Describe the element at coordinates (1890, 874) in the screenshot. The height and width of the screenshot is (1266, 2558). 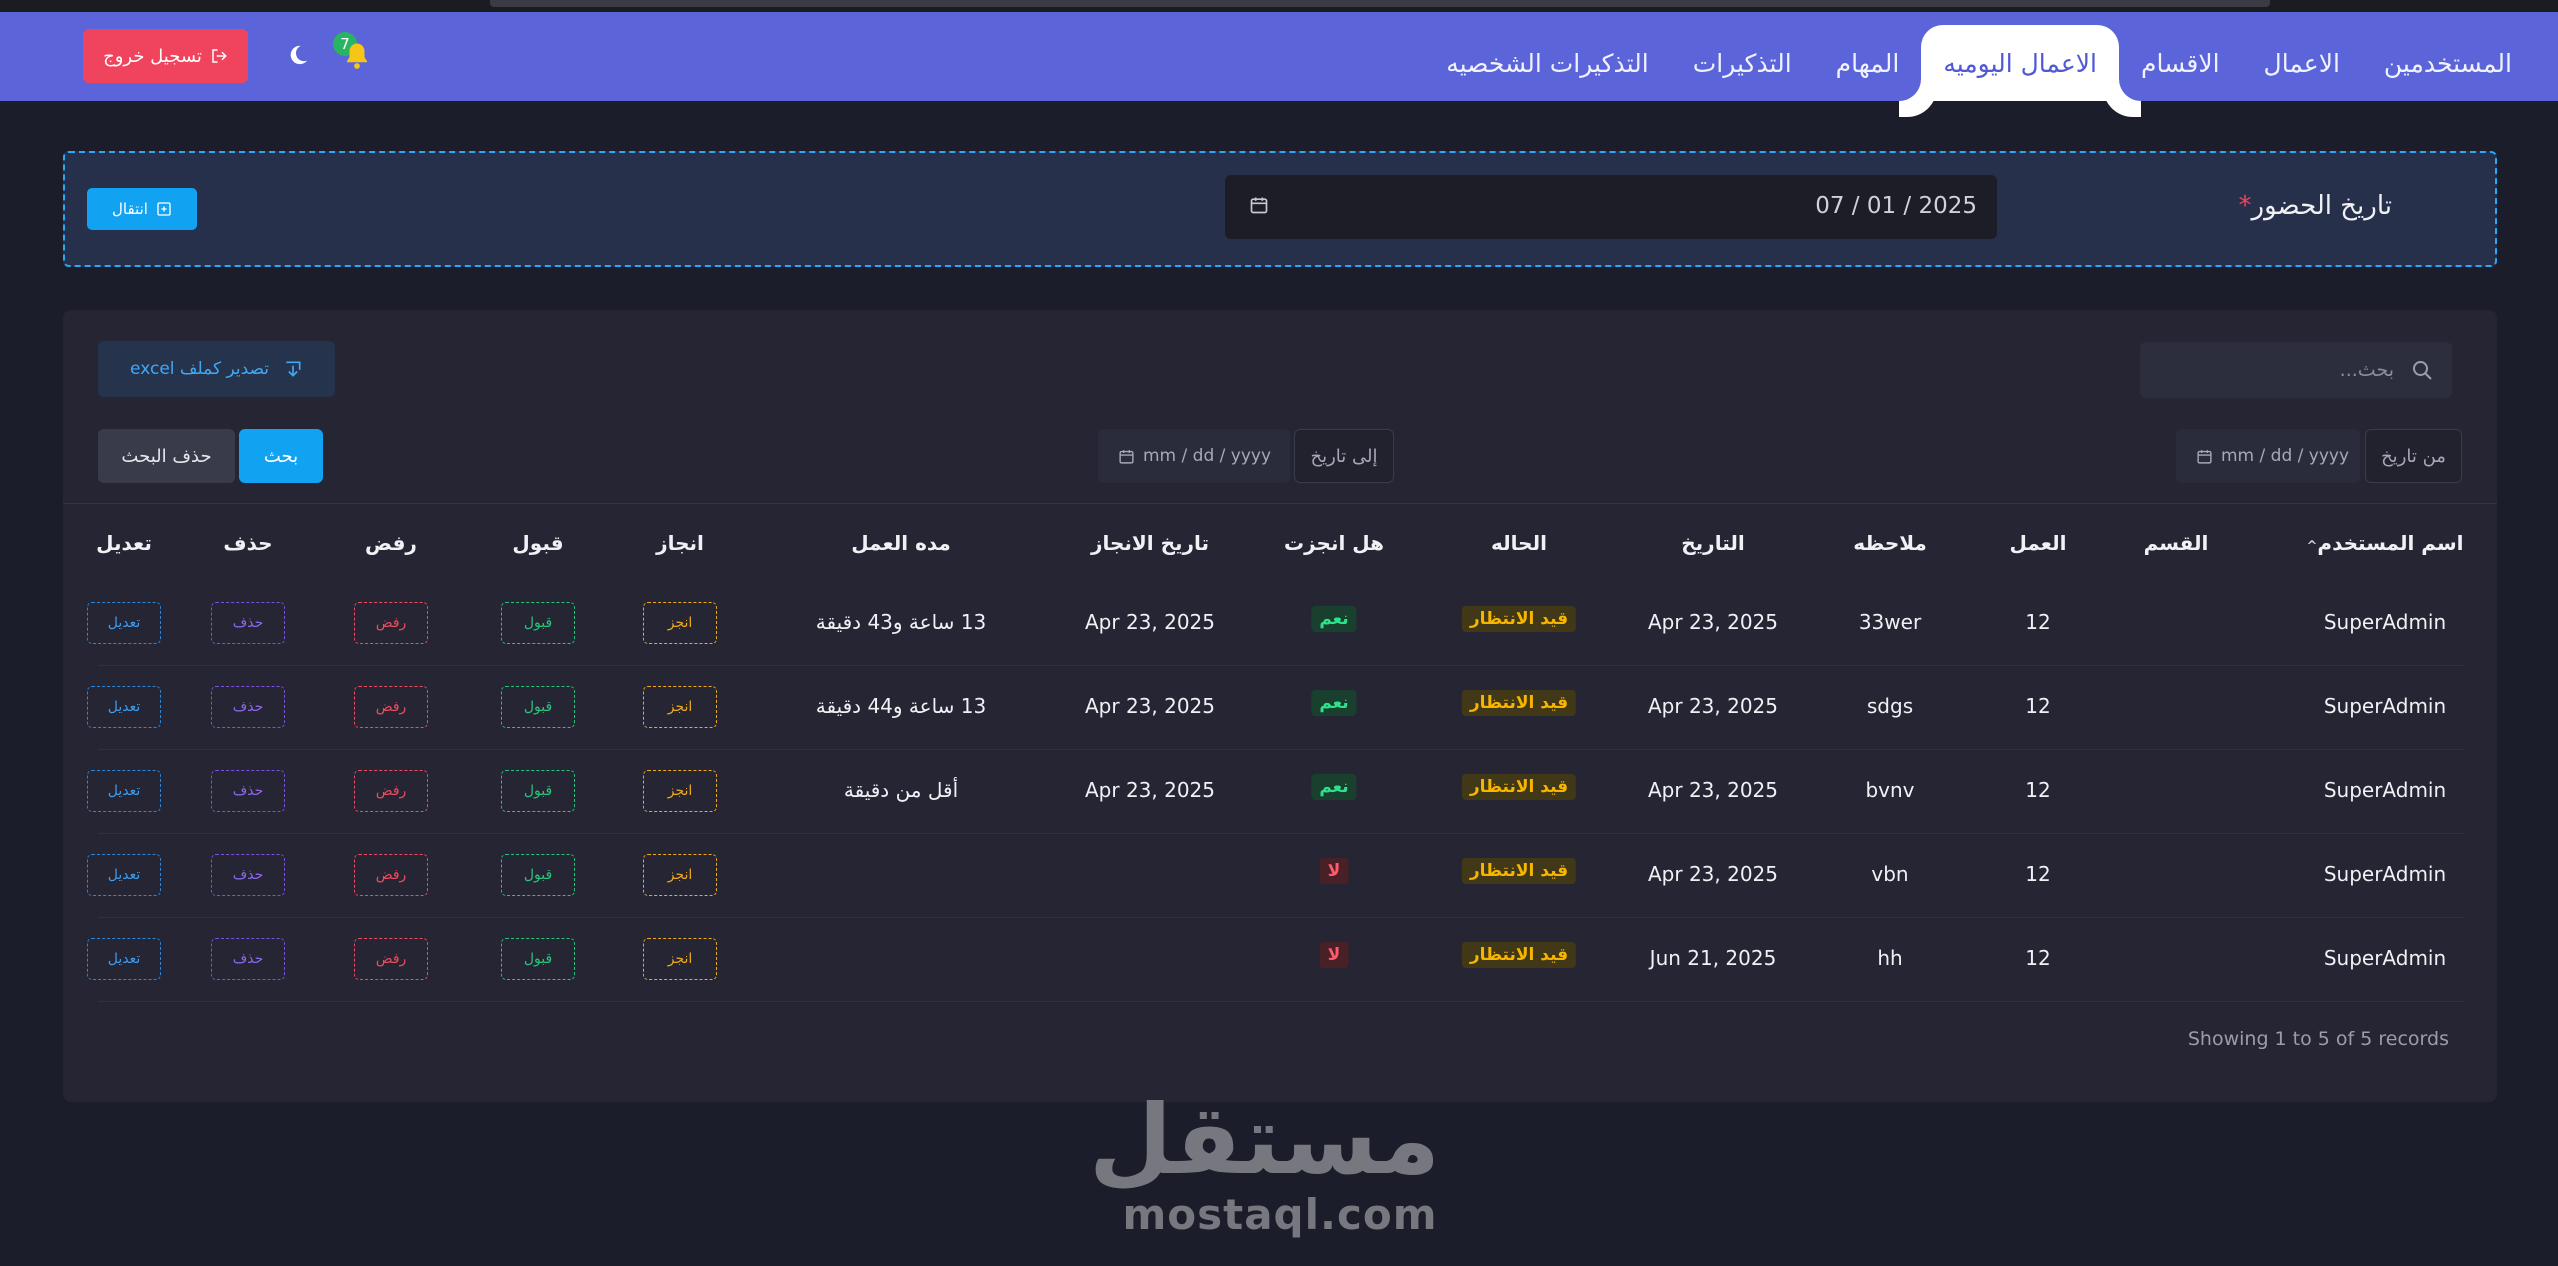
I see `cell-note: vbn` at that location.